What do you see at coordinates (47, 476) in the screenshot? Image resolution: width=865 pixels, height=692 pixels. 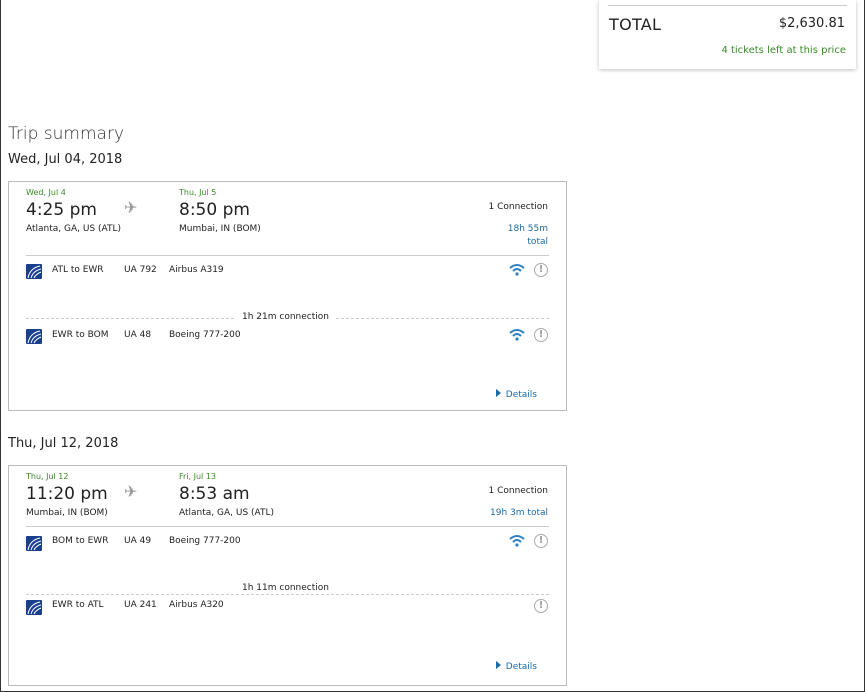 I see `depart-date: Thu, Jul 12` at bounding box center [47, 476].